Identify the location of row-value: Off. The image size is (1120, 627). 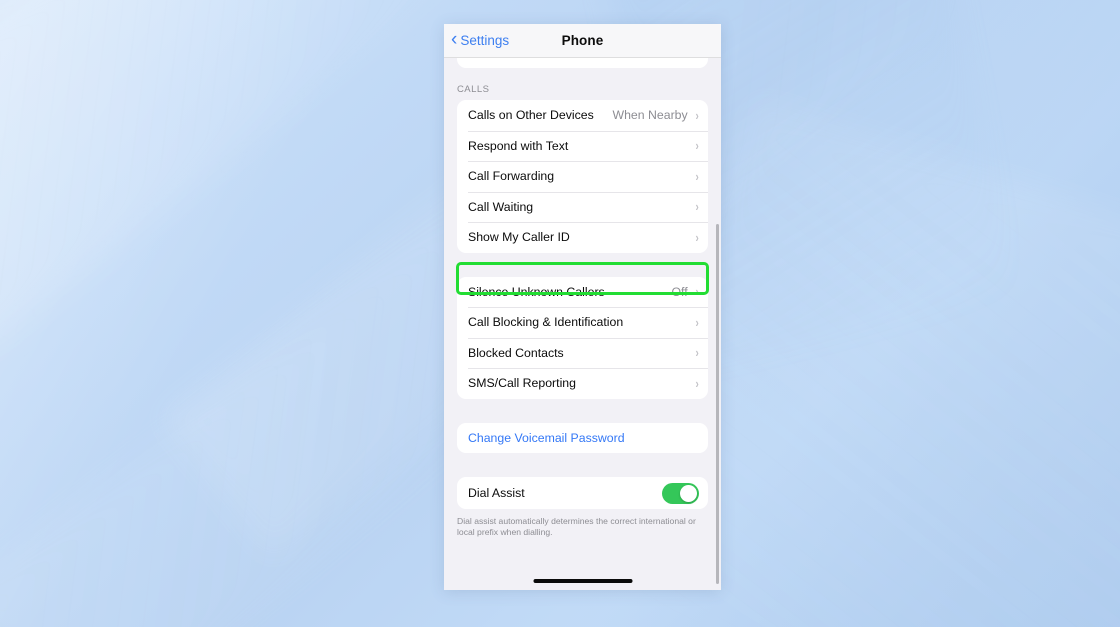
(679, 291).